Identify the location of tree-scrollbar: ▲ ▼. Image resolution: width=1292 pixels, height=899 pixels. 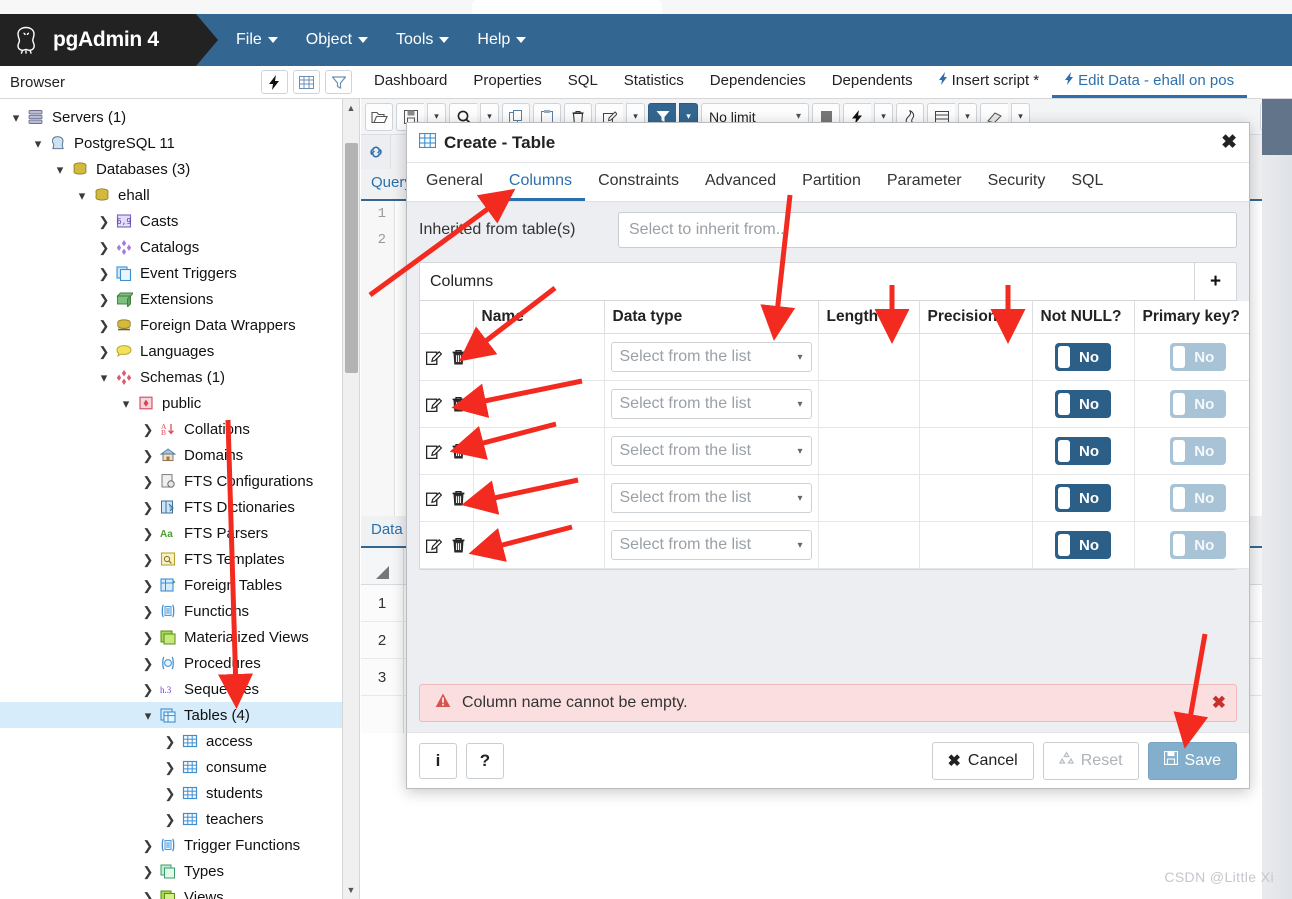
(350, 499).